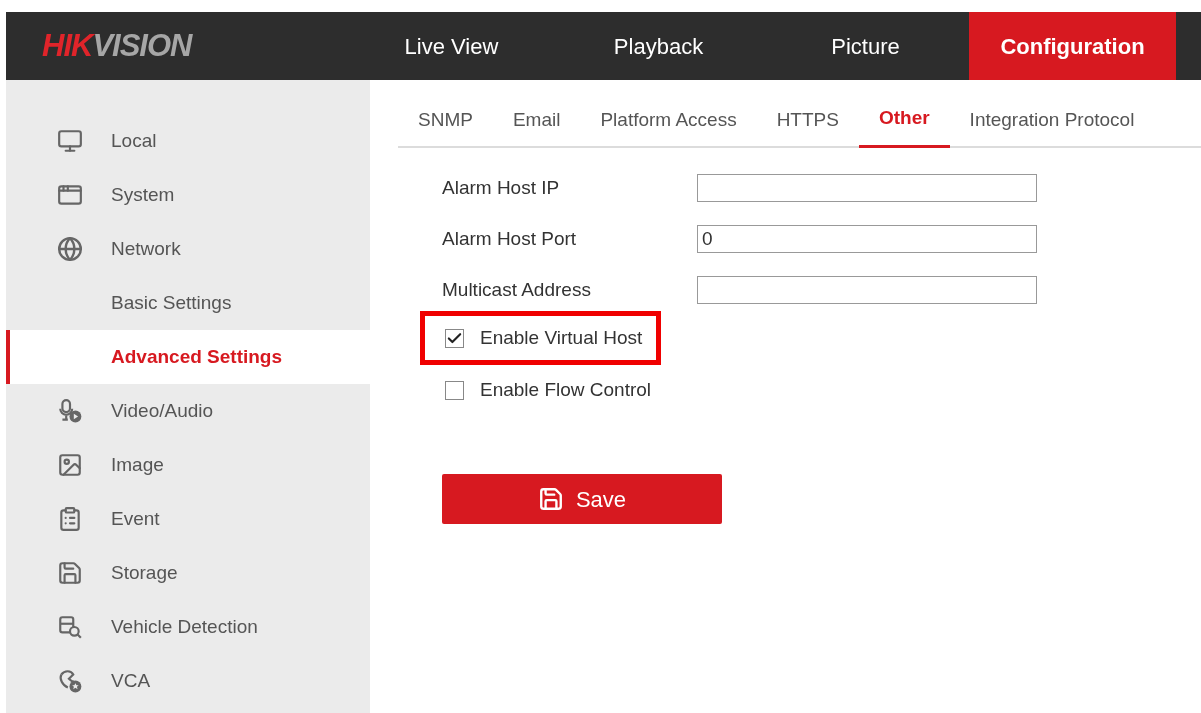  Describe the element at coordinates (668, 126) in the screenshot. I see `tab: Platform Access` at that location.